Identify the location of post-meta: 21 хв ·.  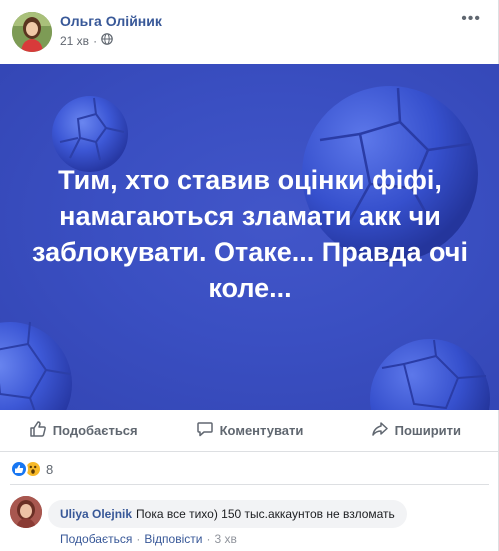
(86, 40).